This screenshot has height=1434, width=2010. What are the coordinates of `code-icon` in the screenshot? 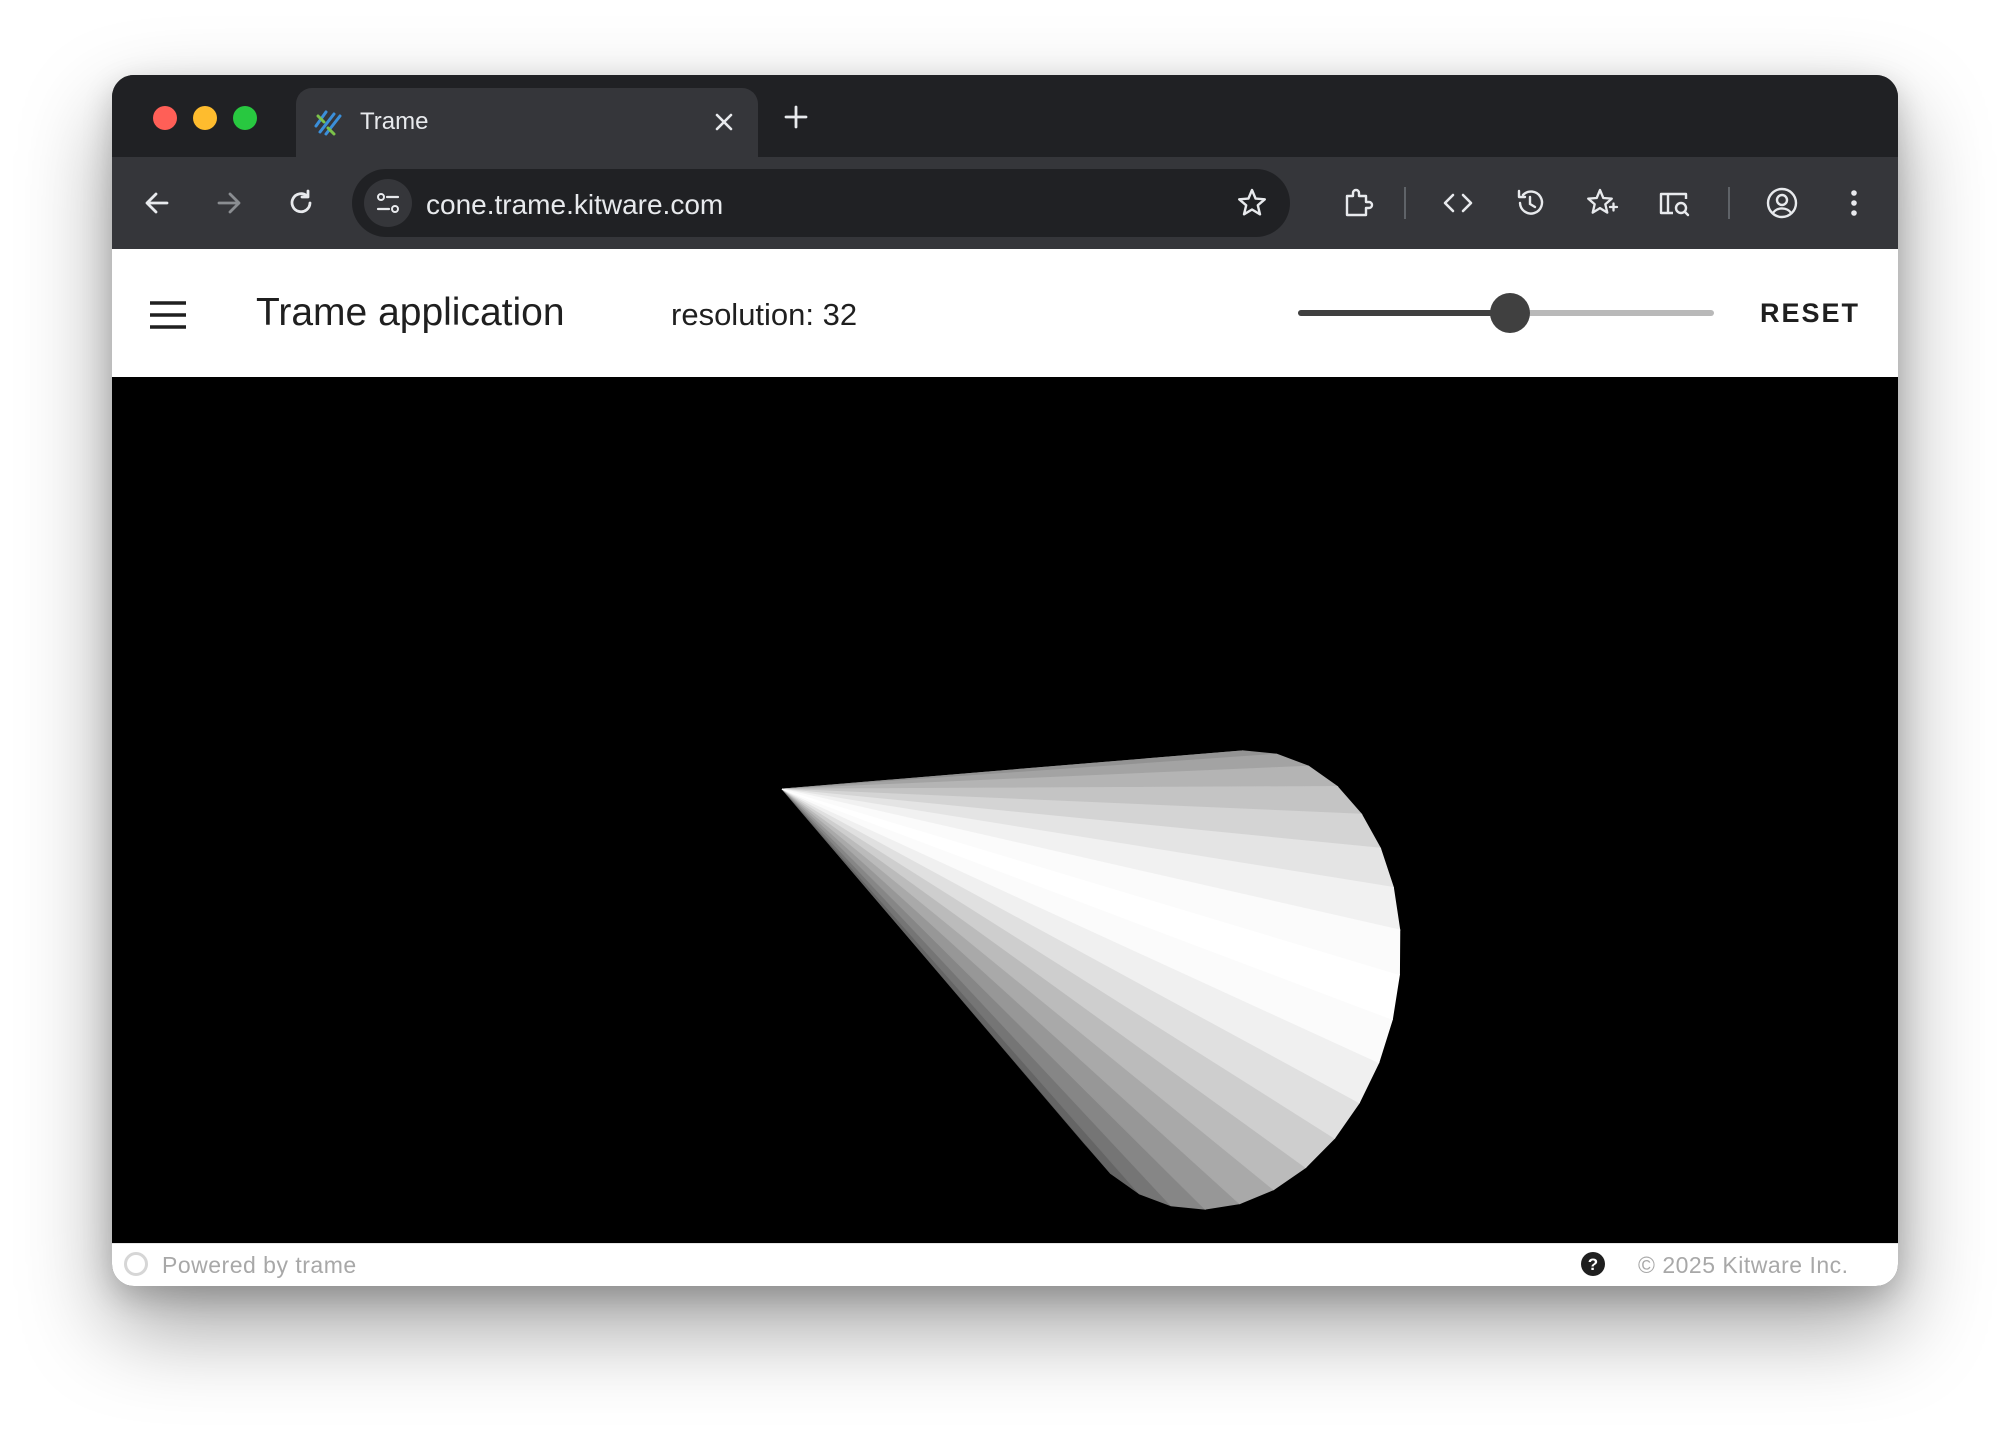 It's located at (1458, 203).